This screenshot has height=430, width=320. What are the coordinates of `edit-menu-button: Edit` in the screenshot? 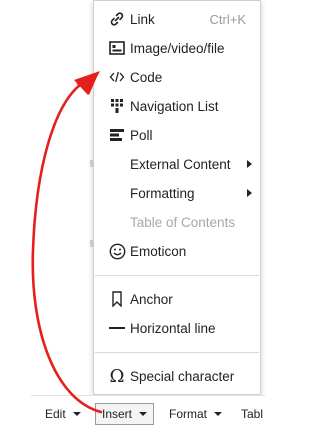 It's located at (63, 414).